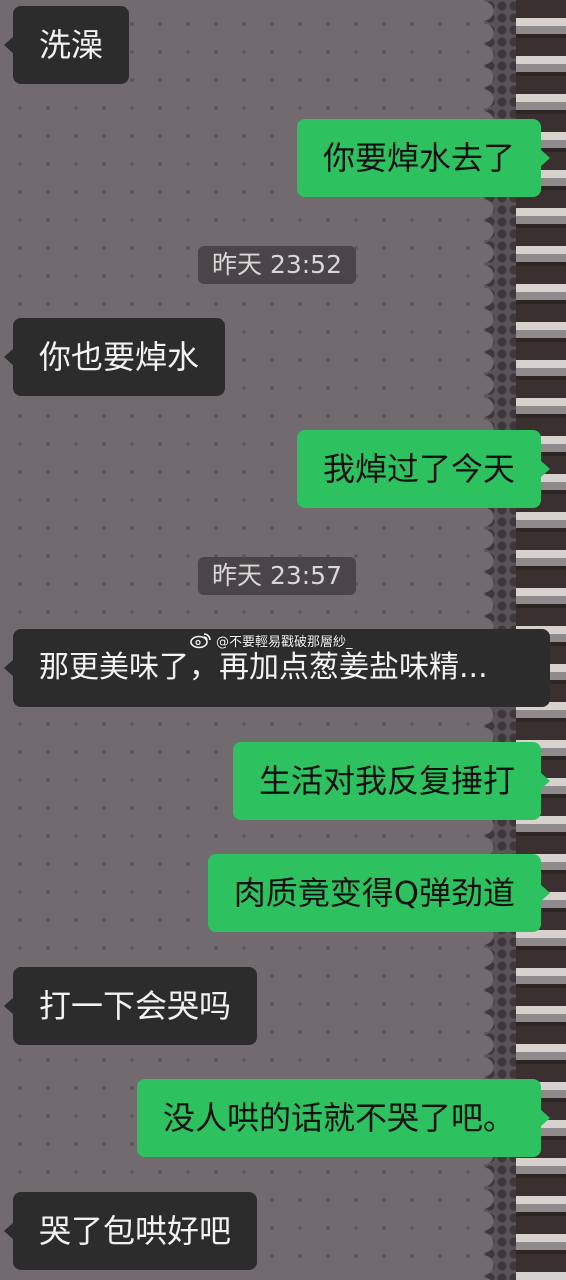 The image size is (566, 1280). Describe the element at coordinates (423, 158) in the screenshot. I see `message-outgoing: 你要焯水去了` at that location.